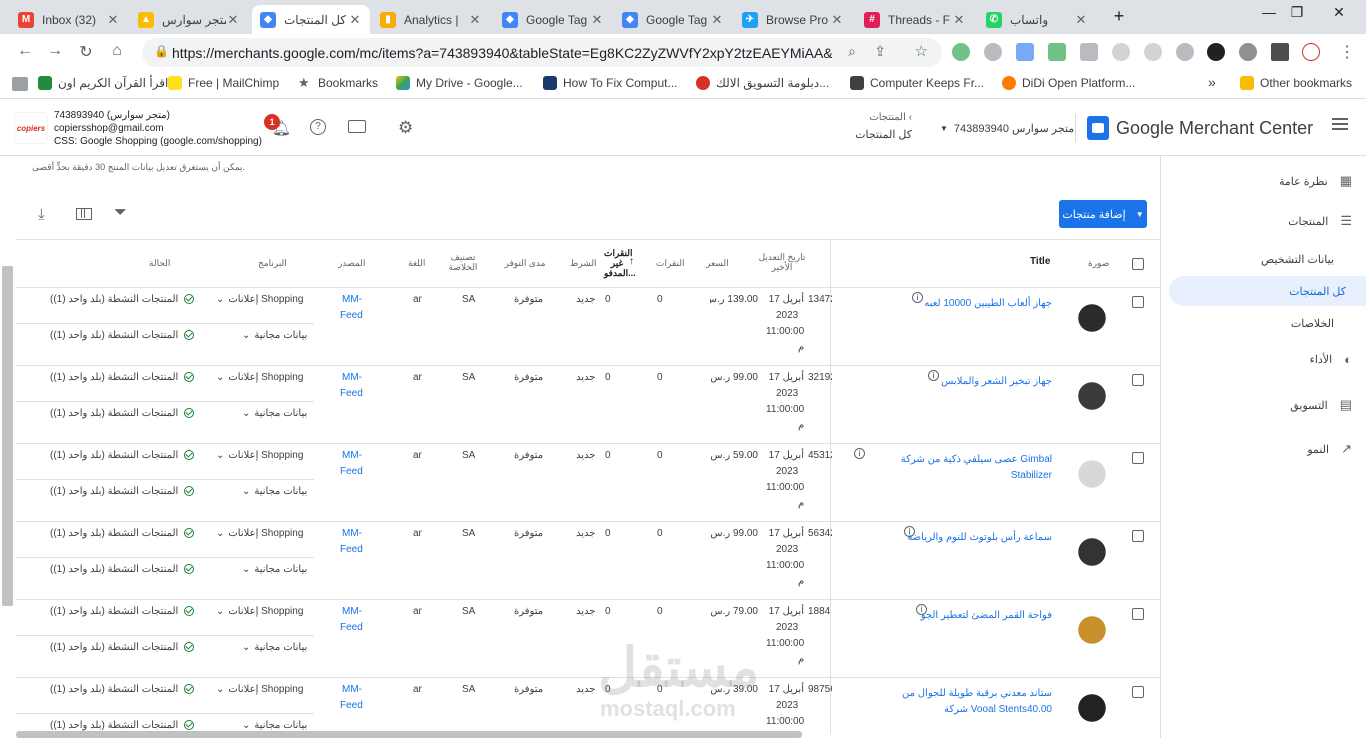 Image resolution: width=1366 pixels, height=738 pixels. I want to click on bookmark-star-icon: ☆, so click(921, 51).